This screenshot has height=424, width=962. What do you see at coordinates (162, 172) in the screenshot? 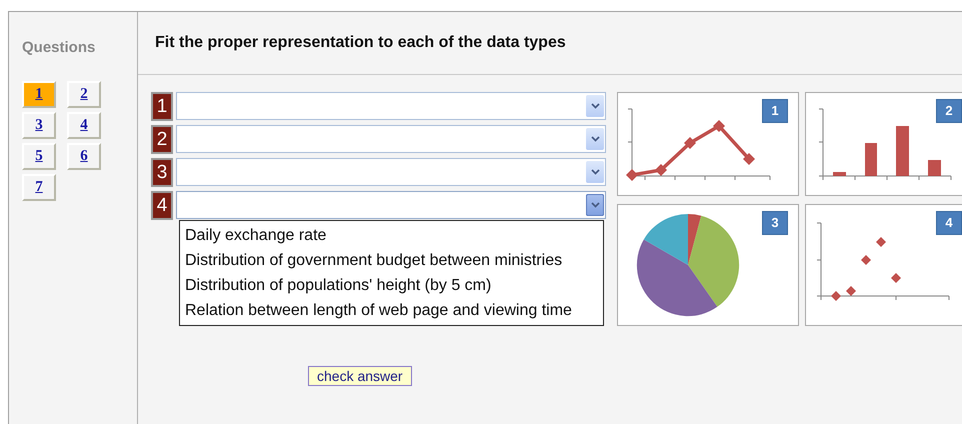
I see `answer-number: 3` at bounding box center [162, 172].